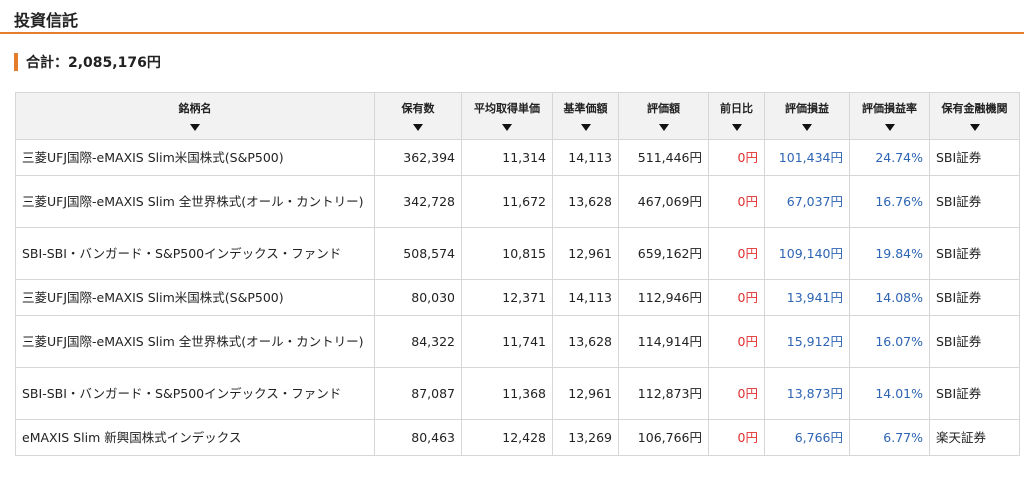 This screenshot has width=1024, height=486. Describe the element at coordinates (663, 437) in the screenshot. I see `valuation: 106,766円` at that location.